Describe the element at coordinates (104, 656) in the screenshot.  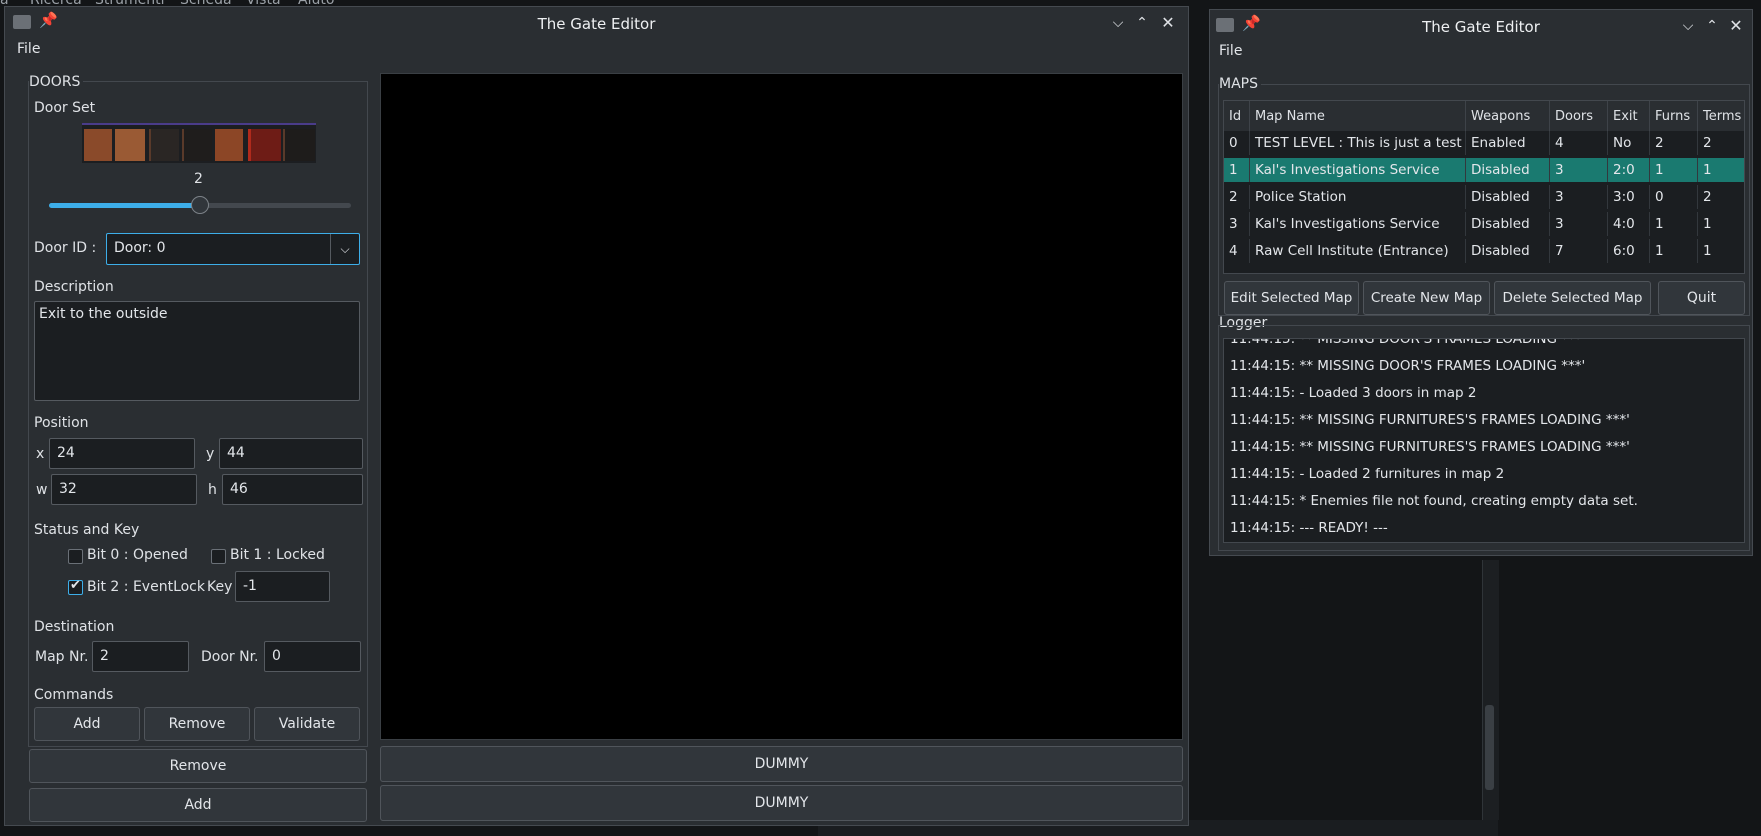
I see `map-nr-value: 2` at that location.